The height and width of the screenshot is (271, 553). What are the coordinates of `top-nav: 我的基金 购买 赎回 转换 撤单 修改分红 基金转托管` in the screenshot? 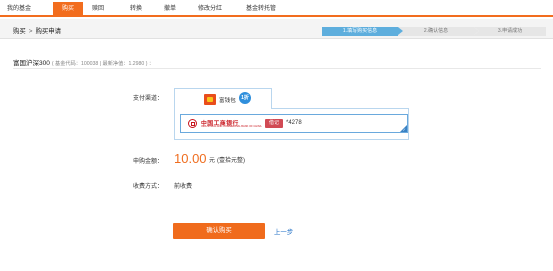 It's located at (276, 8).